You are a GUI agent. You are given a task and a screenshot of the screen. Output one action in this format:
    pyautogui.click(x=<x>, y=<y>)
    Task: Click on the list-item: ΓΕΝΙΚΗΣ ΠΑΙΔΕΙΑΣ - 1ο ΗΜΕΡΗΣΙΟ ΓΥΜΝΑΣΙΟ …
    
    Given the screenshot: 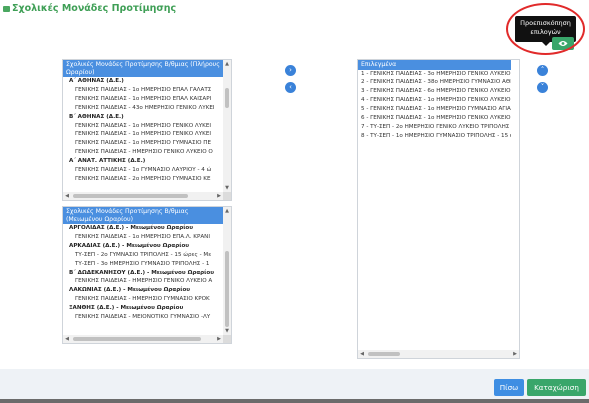 What is the action you would take?
    pyautogui.click(x=143, y=143)
    